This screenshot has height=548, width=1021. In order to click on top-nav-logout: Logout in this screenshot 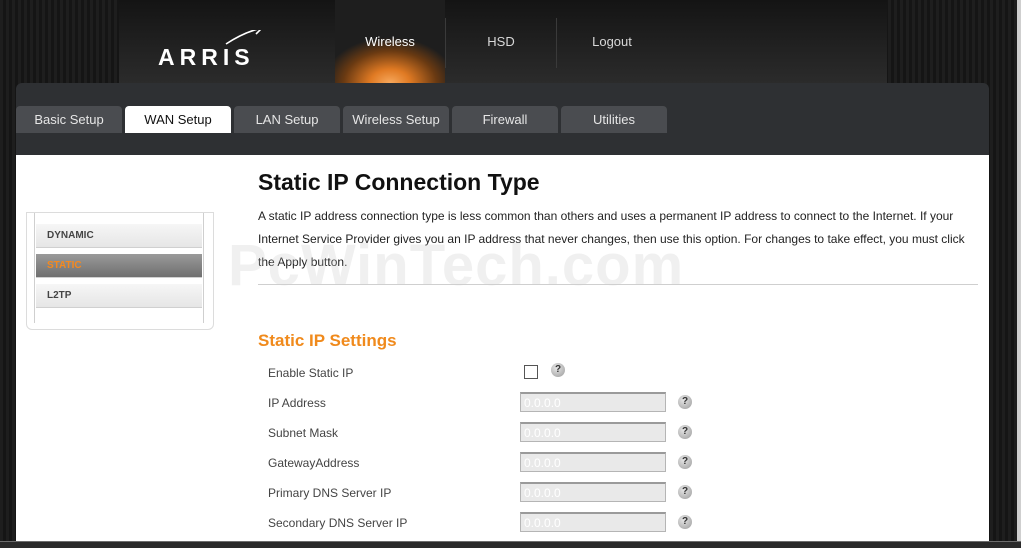, I will do `click(612, 41)`.